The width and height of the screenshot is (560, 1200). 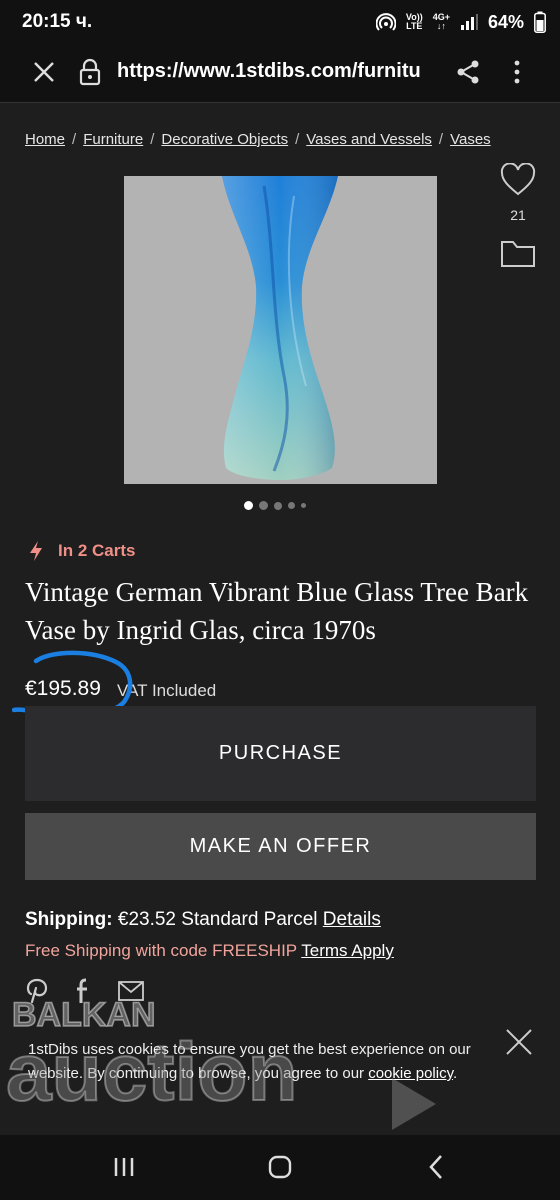 What do you see at coordinates (113, 139) in the screenshot?
I see `breadcrumb-furniture: Furniture` at bounding box center [113, 139].